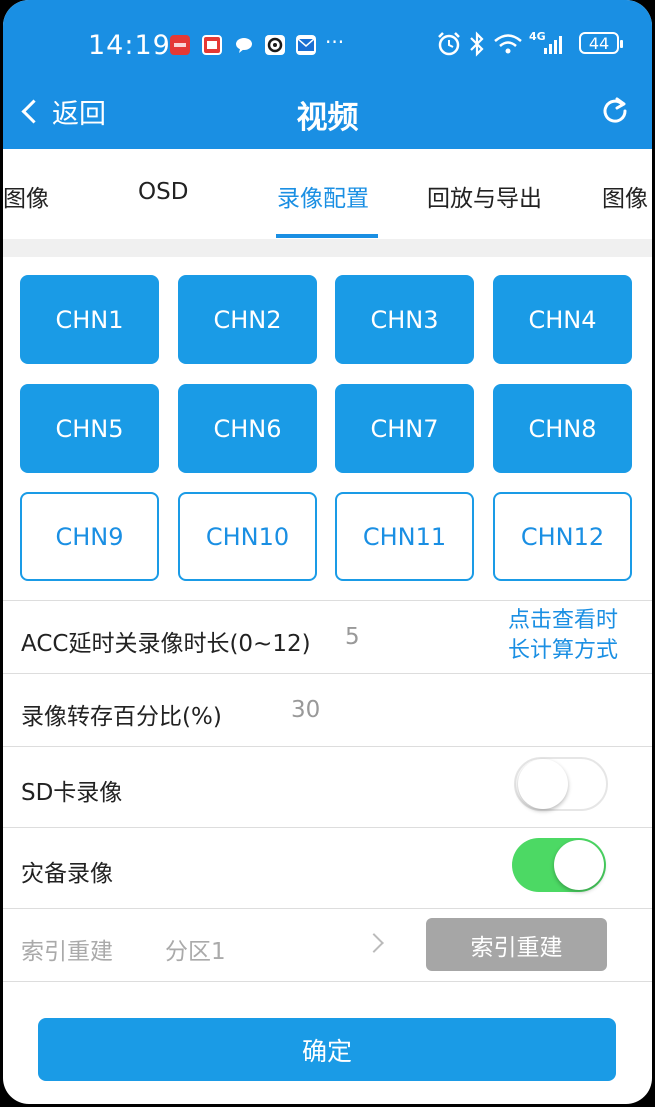 The image size is (655, 1107). What do you see at coordinates (247, 319) in the screenshot?
I see `channel-button-2: CHN2` at bounding box center [247, 319].